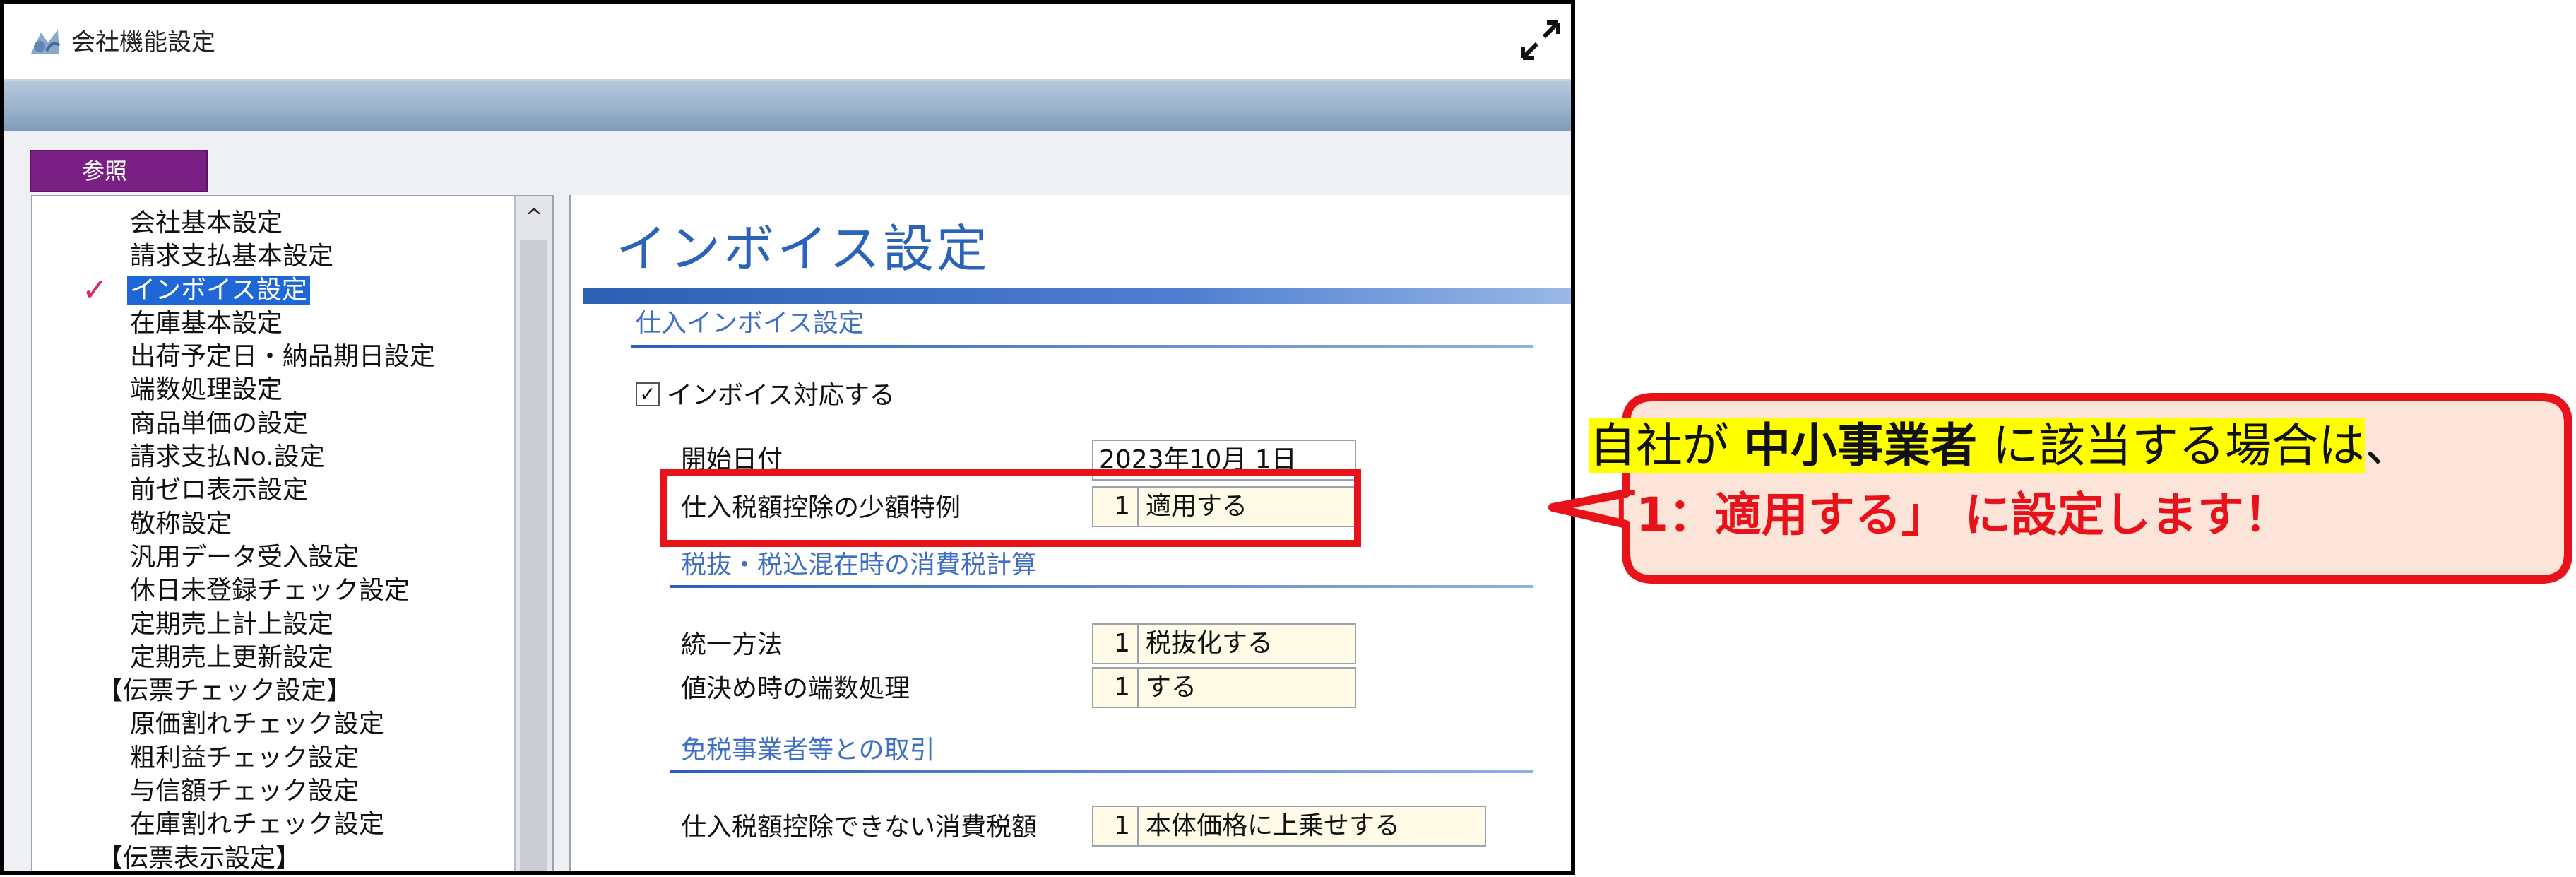 Image resolution: width=2576 pixels, height=877 pixels. What do you see at coordinates (181, 523) in the screenshot?
I see `tree-item-label: 敬称設定` at bounding box center [181, 523].